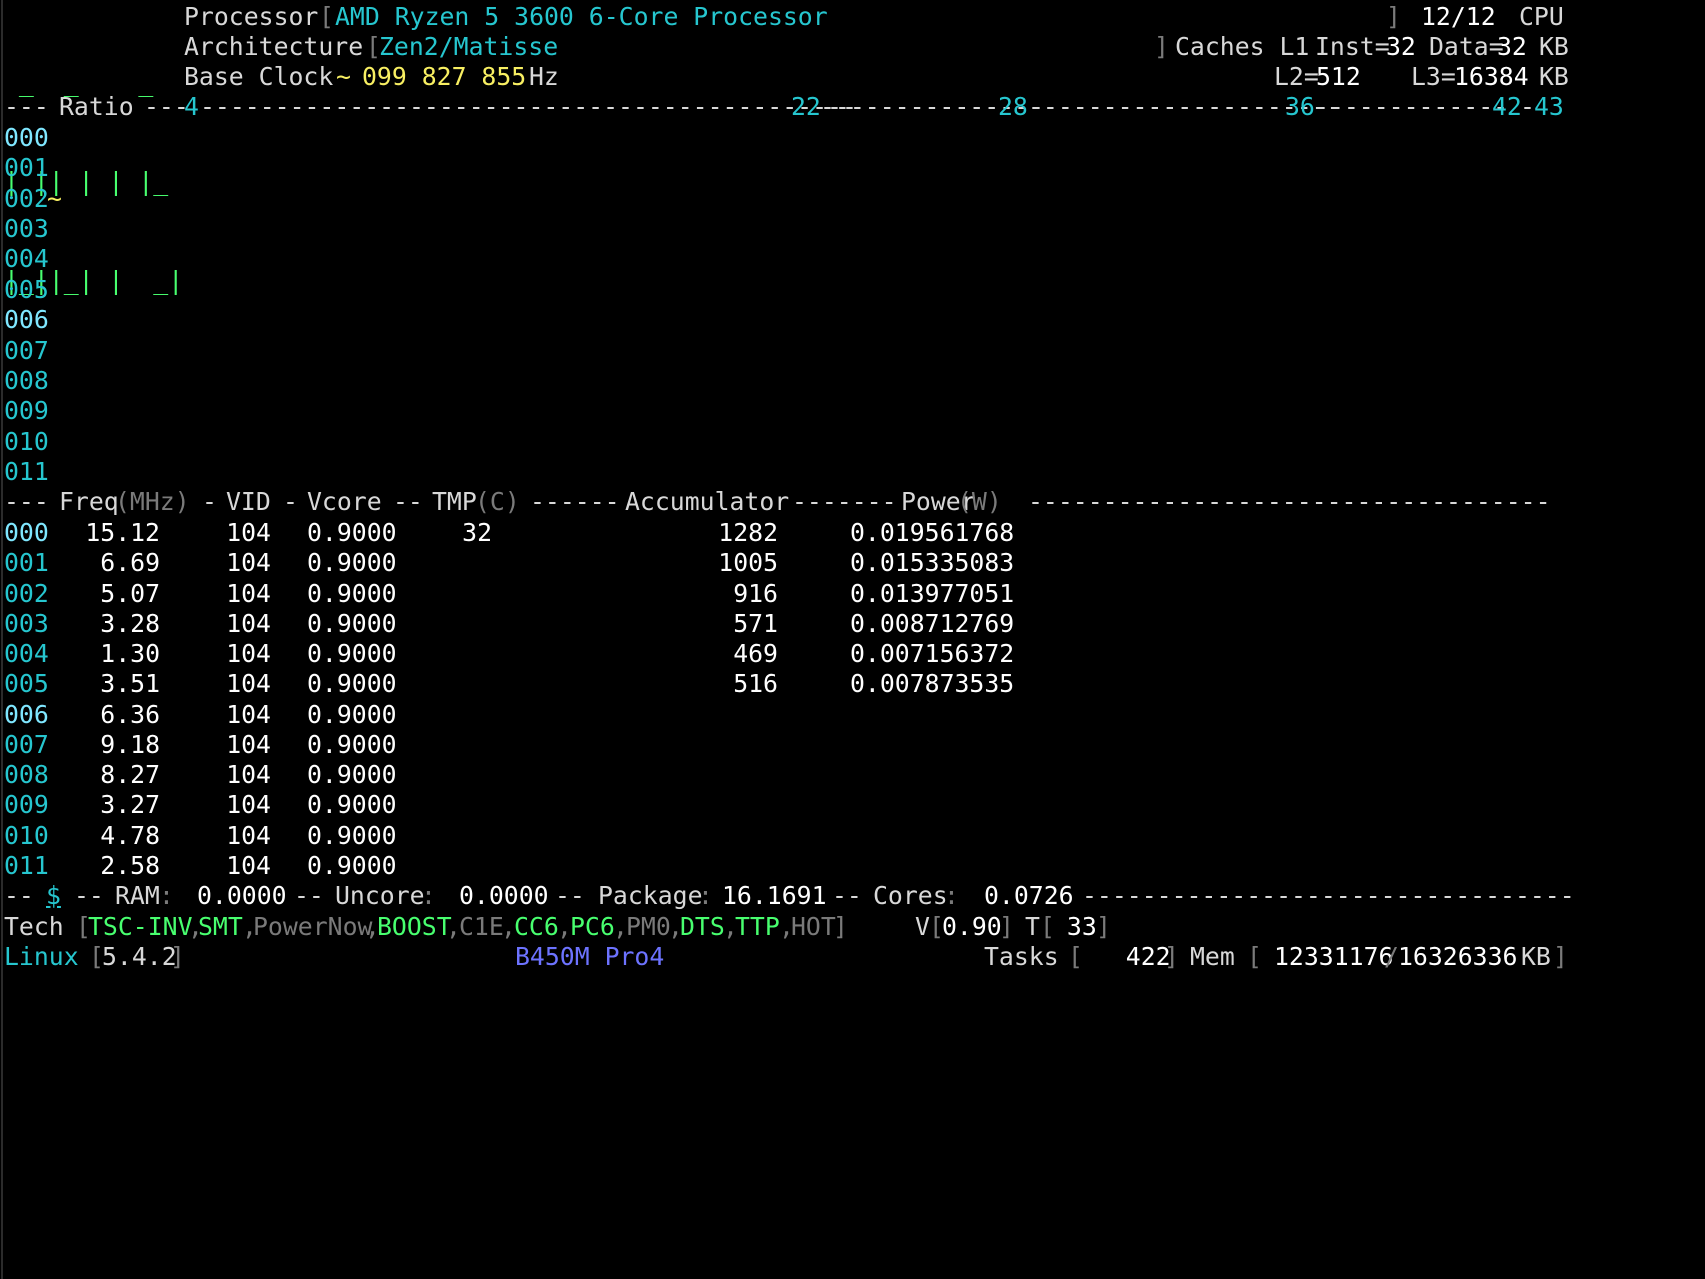  I want to click on accumulator-value: 1282, so click(748, 532).